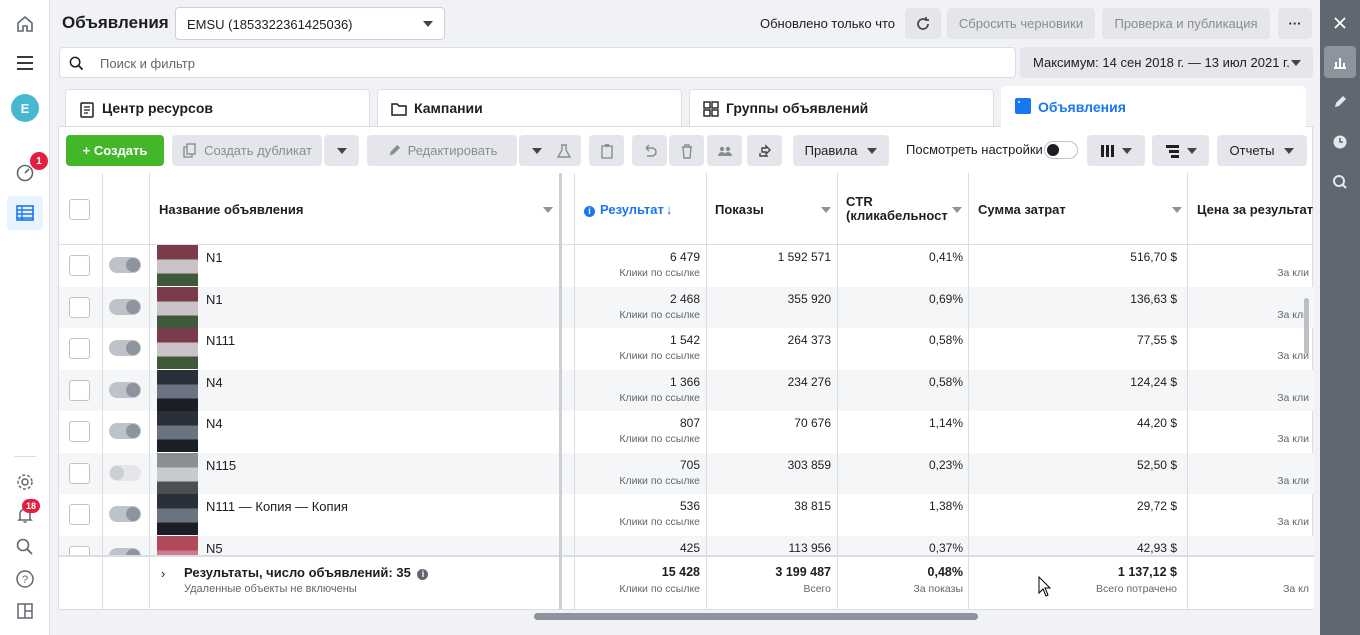  I want to click on reset-drafts-button: Сбросить черновики, so click(1021, 23).